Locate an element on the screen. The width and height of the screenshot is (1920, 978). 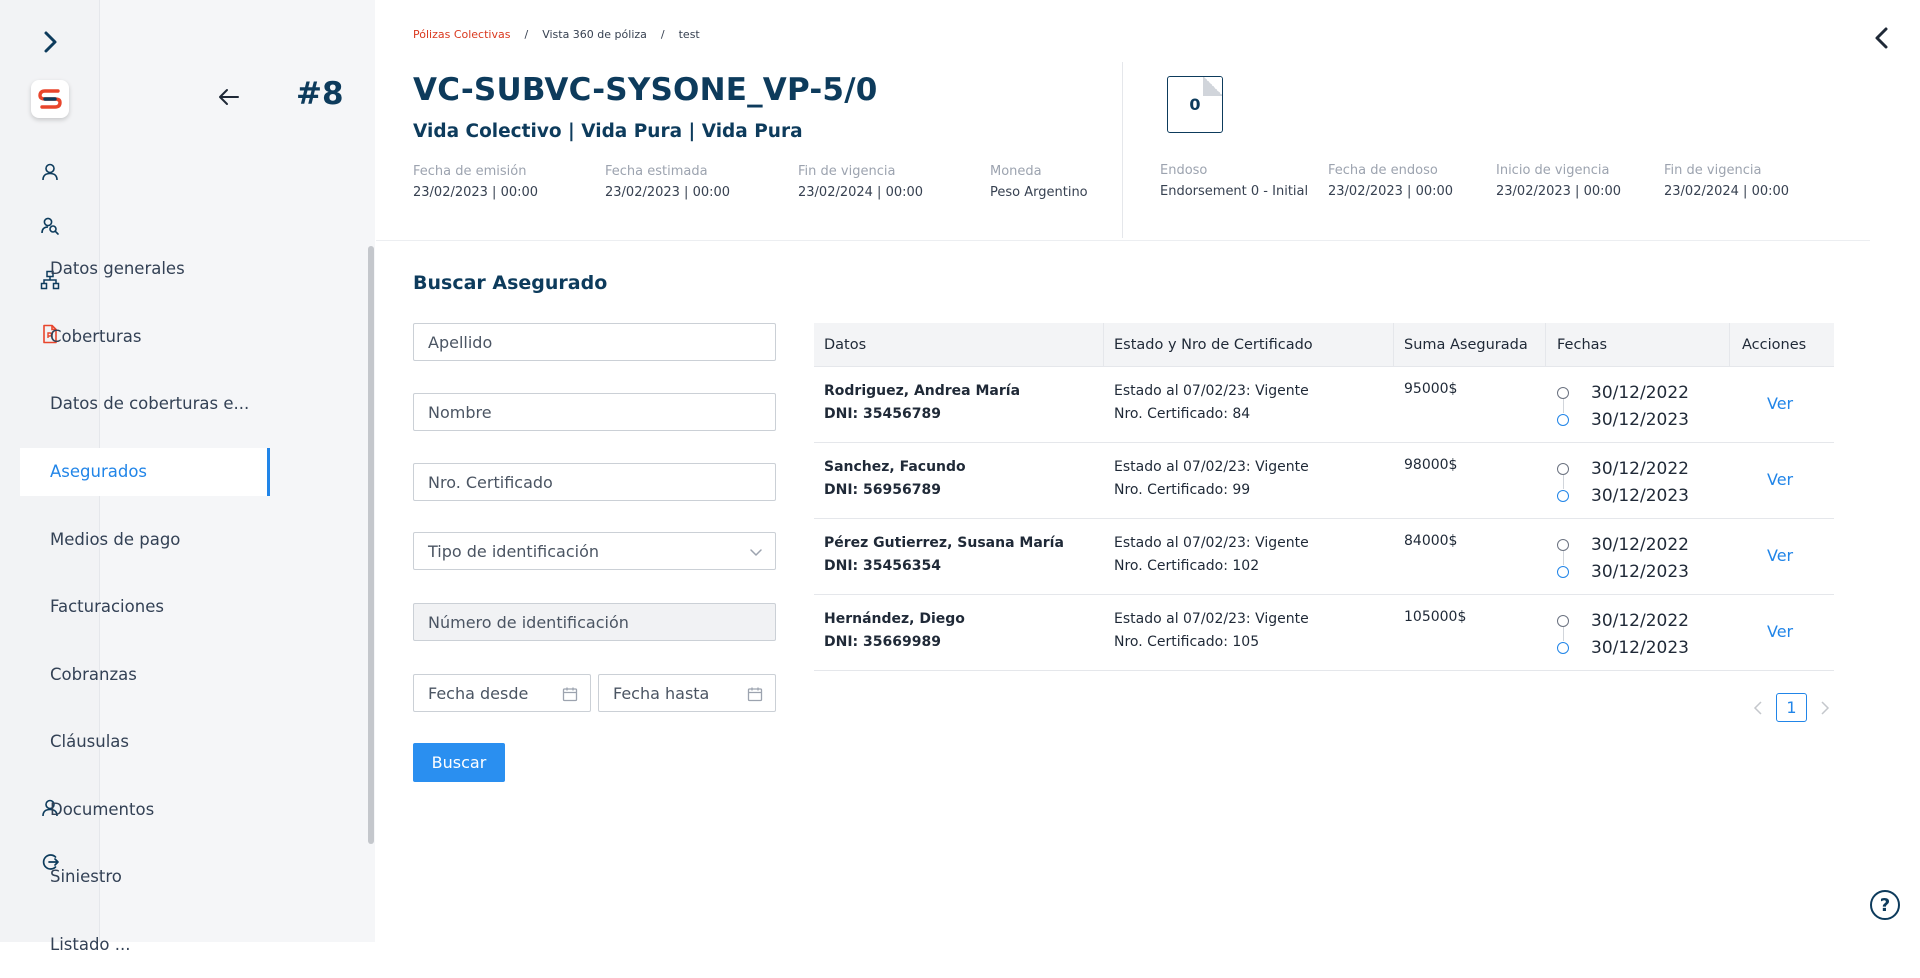
sidebar-item-datos-generales: Datos generales is located at coordinates (145, 269).